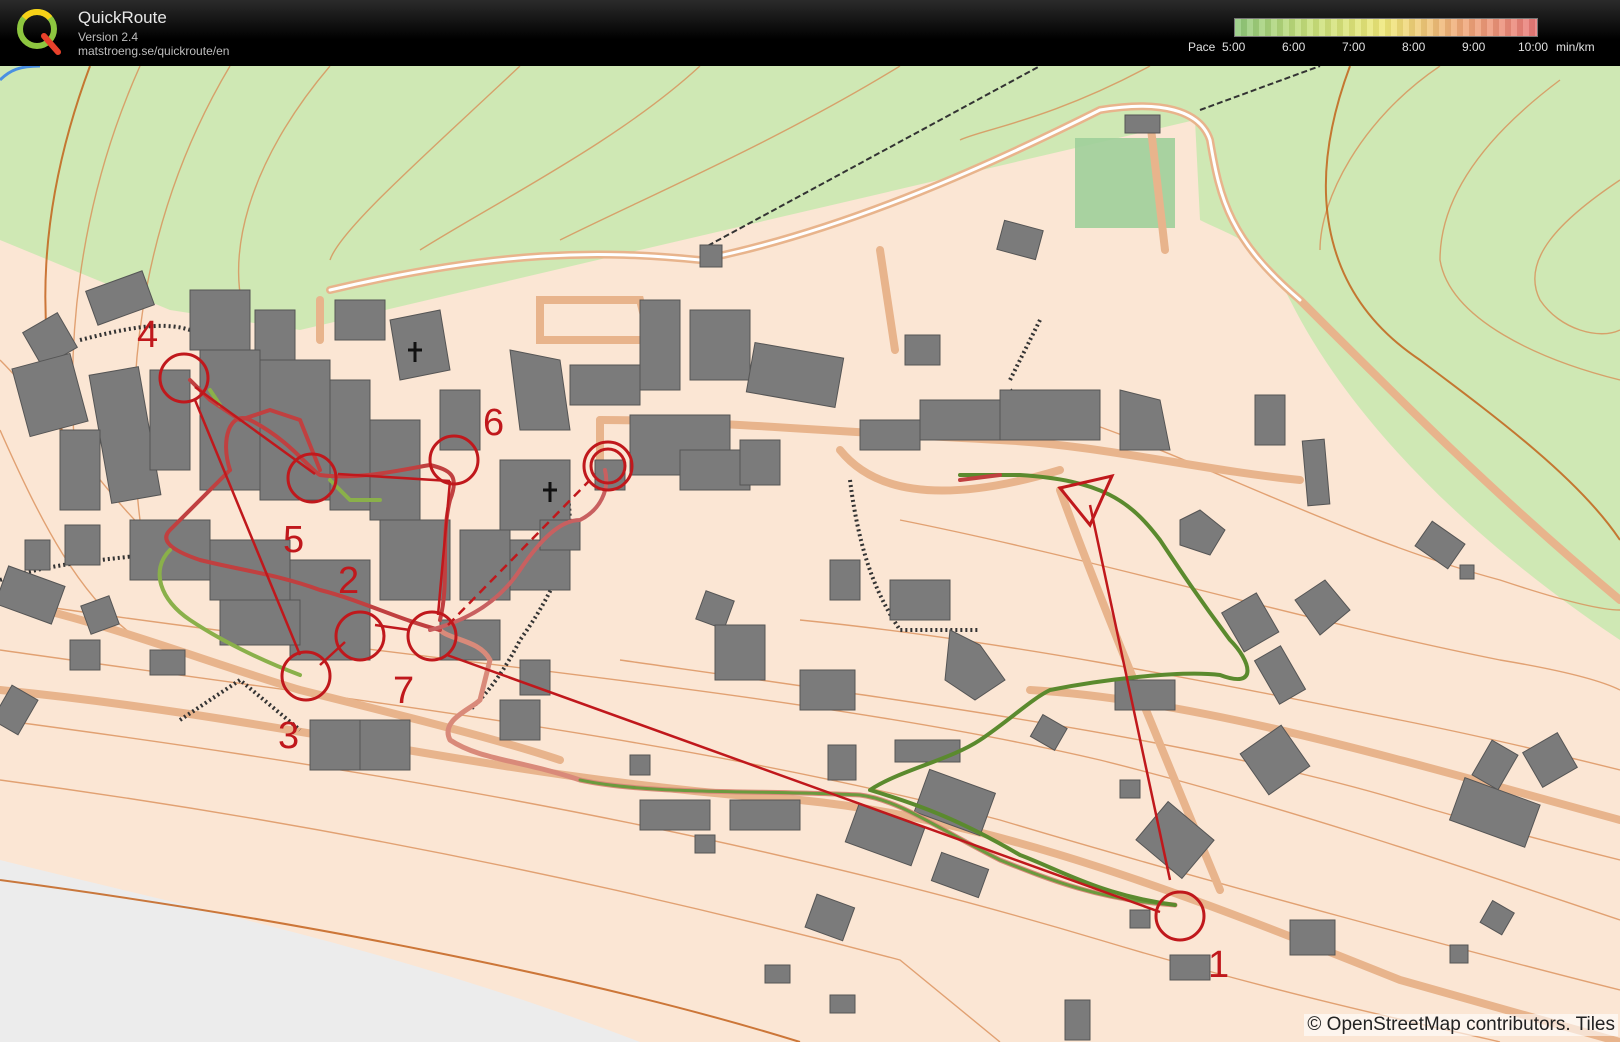  I want to click on pace-tick: 8:00, so click(1414, 47).